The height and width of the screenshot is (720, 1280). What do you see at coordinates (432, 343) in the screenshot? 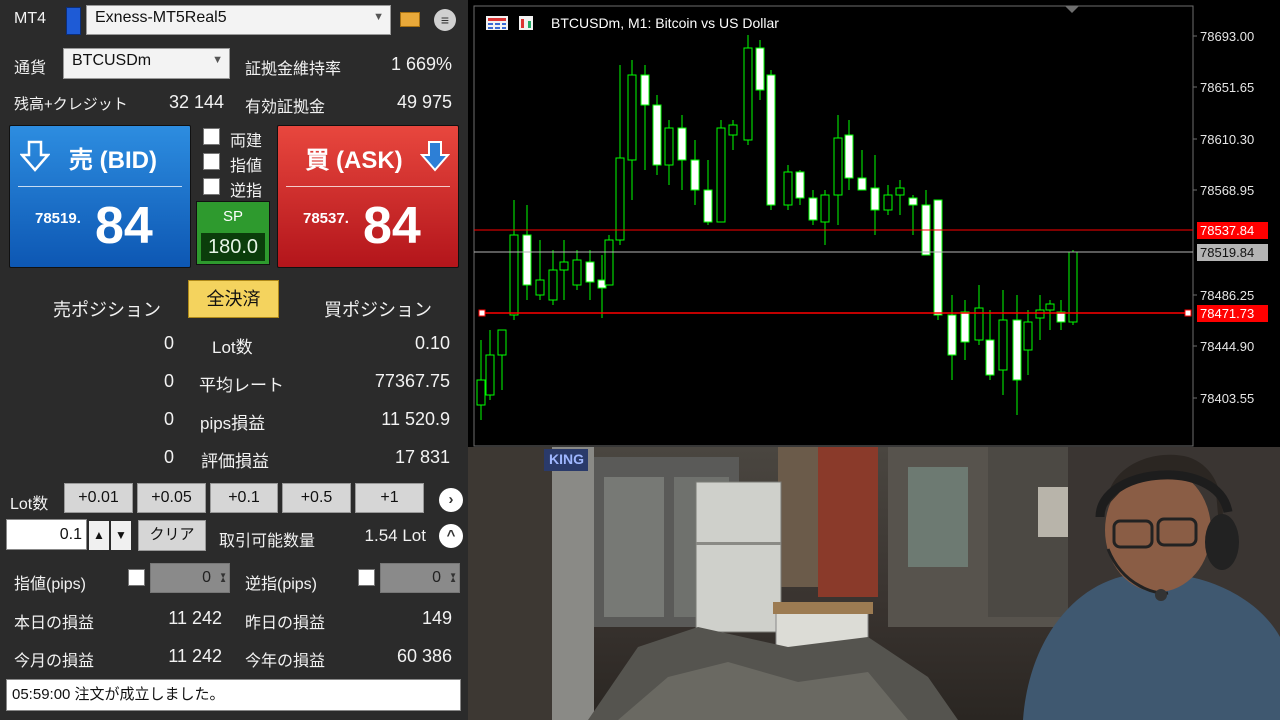
I see `buy-lot-value: 0.10` at bounding box center [432, 343].